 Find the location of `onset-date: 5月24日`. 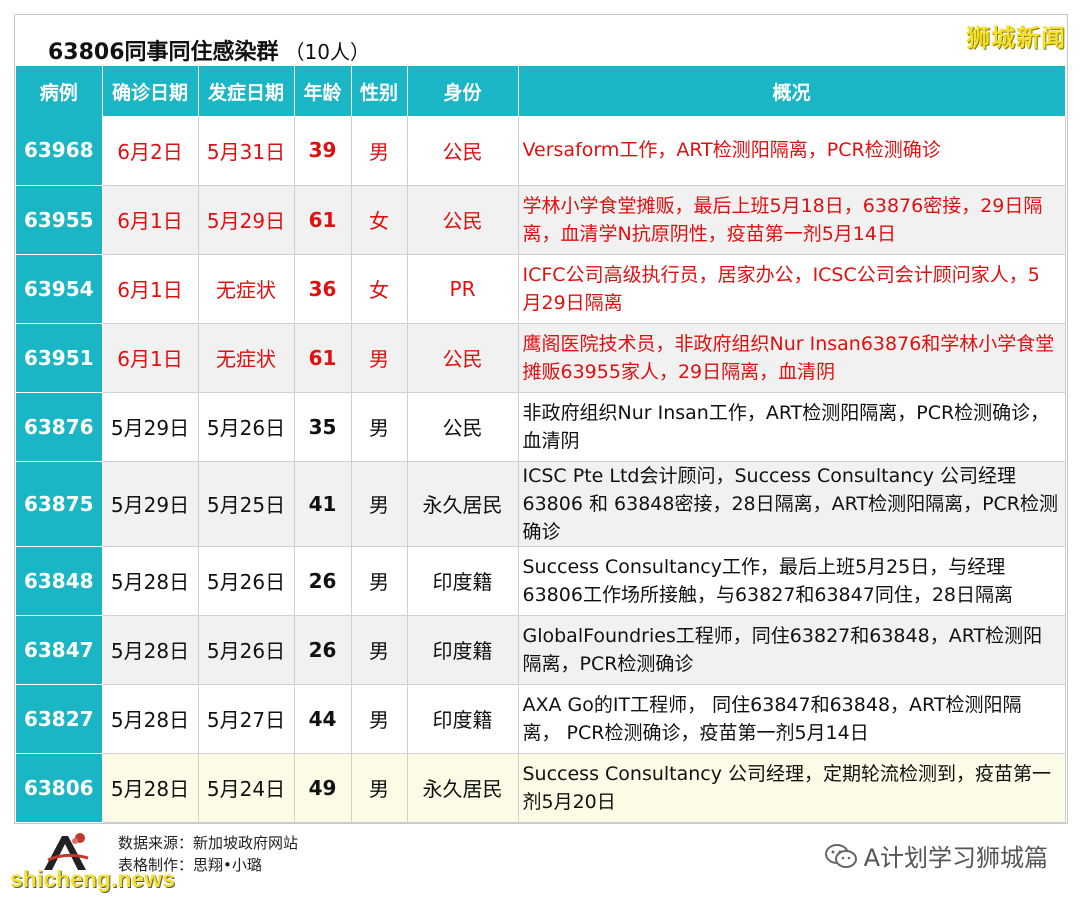

onset-date: 5月24日 is located at coordinates (246, 788).